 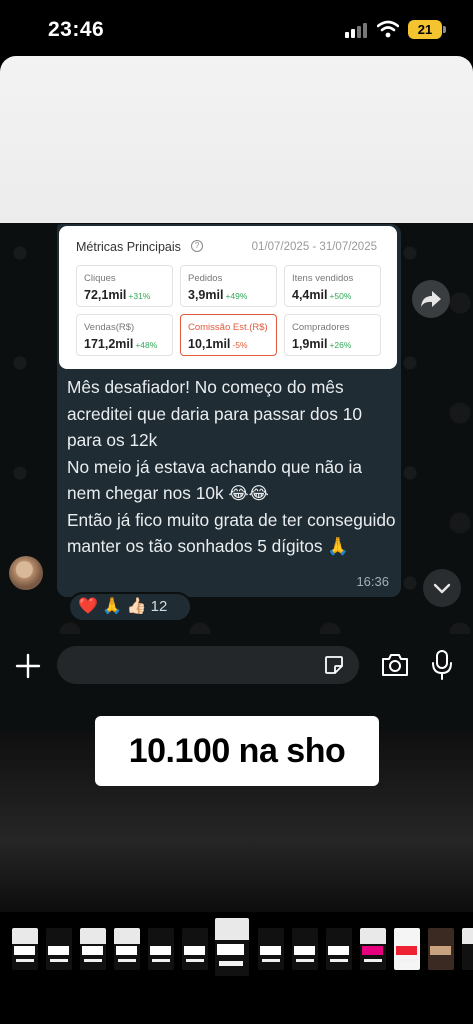 I want to click on forward-icon, so click(x=431, y=299).